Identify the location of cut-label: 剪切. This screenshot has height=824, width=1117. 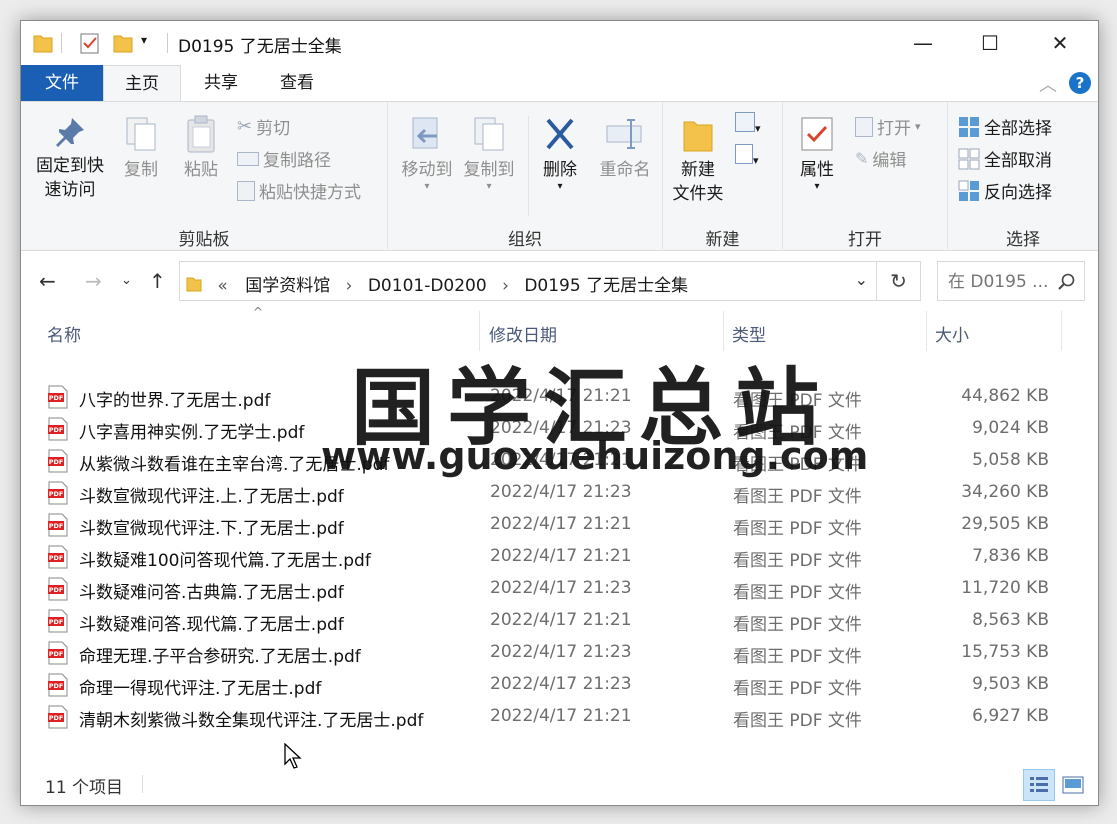
(273, 129).